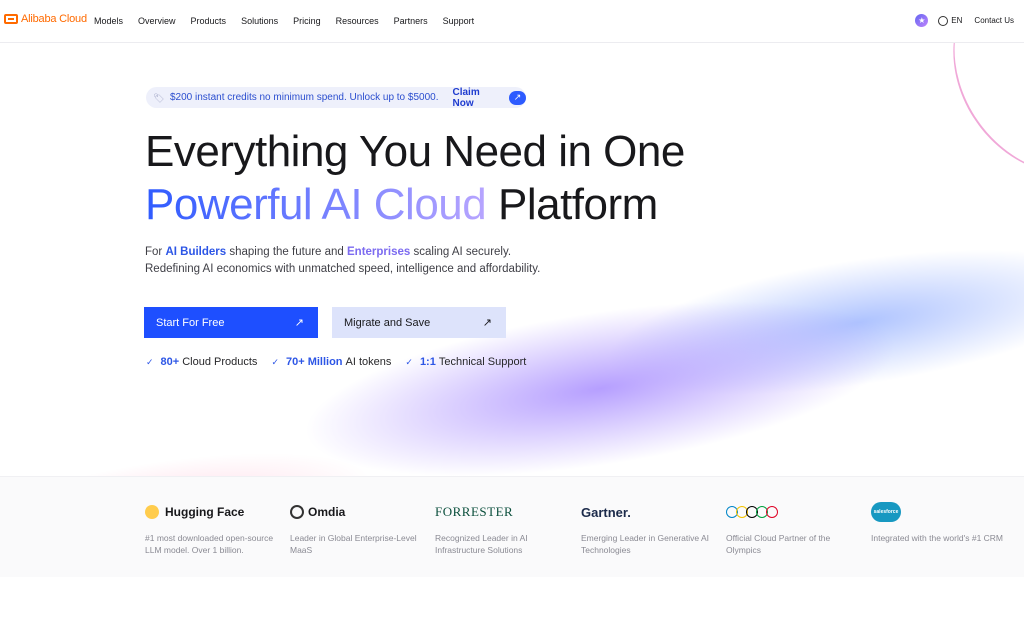  Describe the element at coordinates (778, 544) in the screenshot. I see `partner-description: Official Cloud Partner of the Olympics` at that location.